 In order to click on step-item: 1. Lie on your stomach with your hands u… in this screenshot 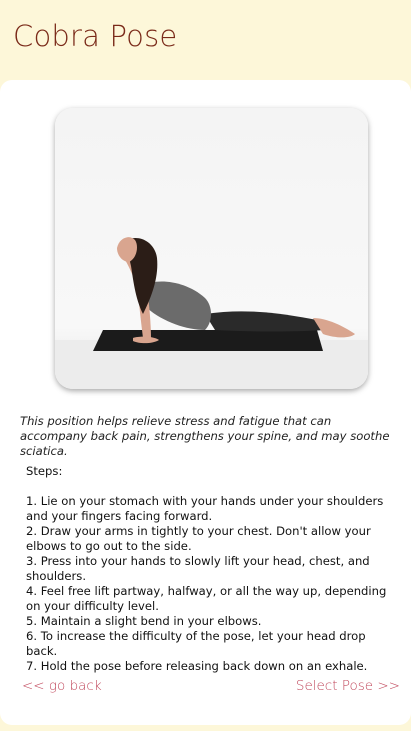, I will do `click(205, 508)`.